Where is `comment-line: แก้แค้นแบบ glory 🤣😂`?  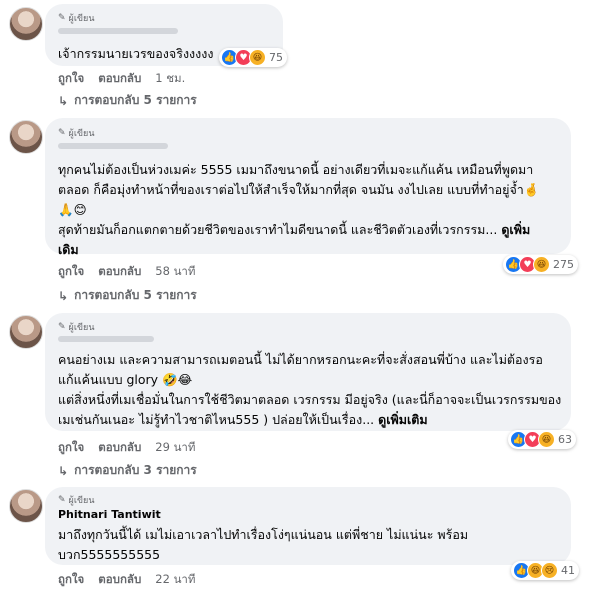 comment-line: แก้แค้นแบบ glory 🤣😂 is located at coordinates (125, 379).